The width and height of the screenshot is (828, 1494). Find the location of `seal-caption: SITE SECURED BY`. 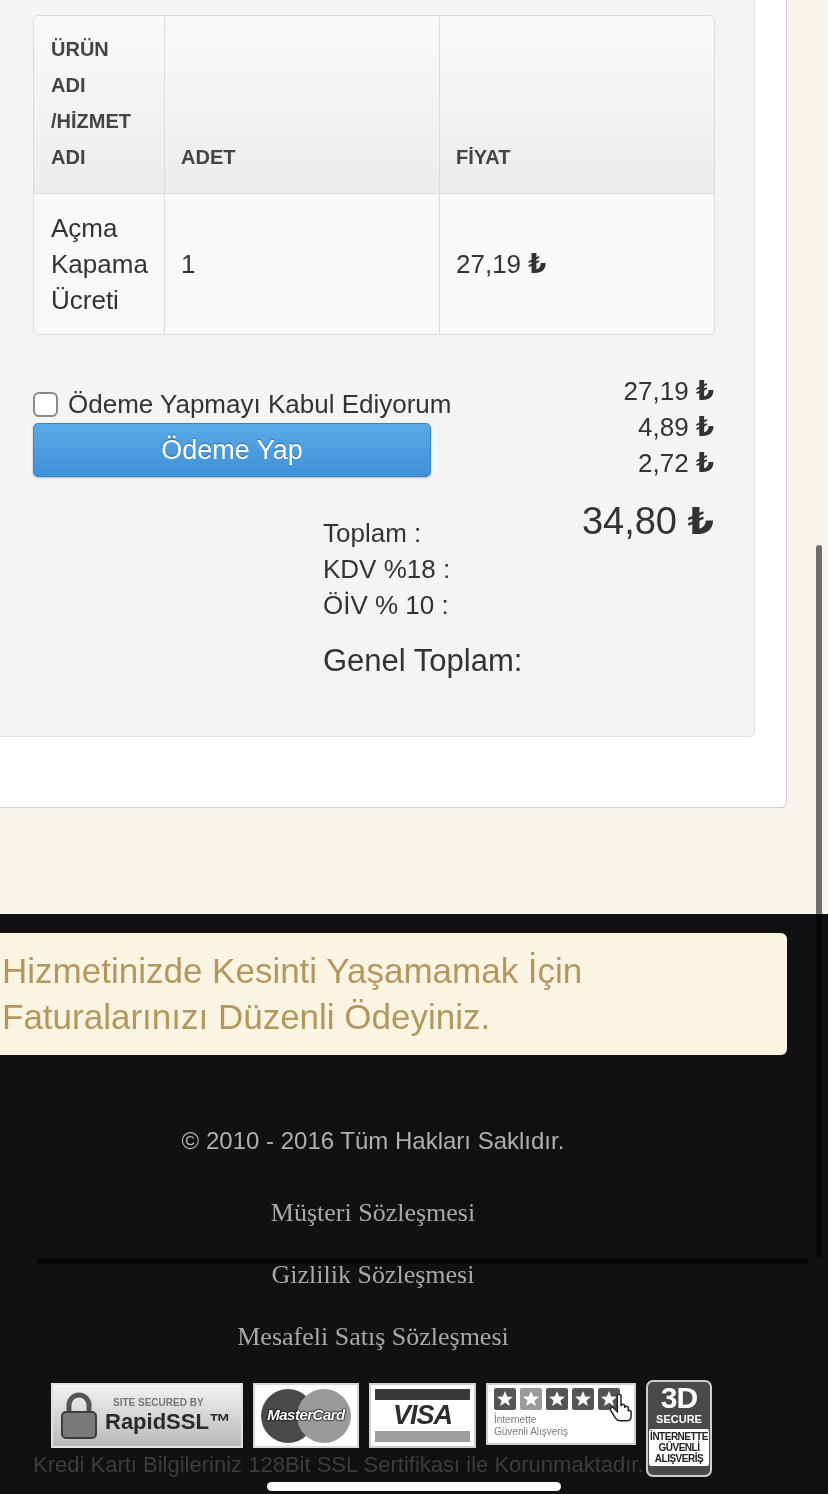

seal-caption: SITE SECURED BY is located at coordinates (158, 1402).